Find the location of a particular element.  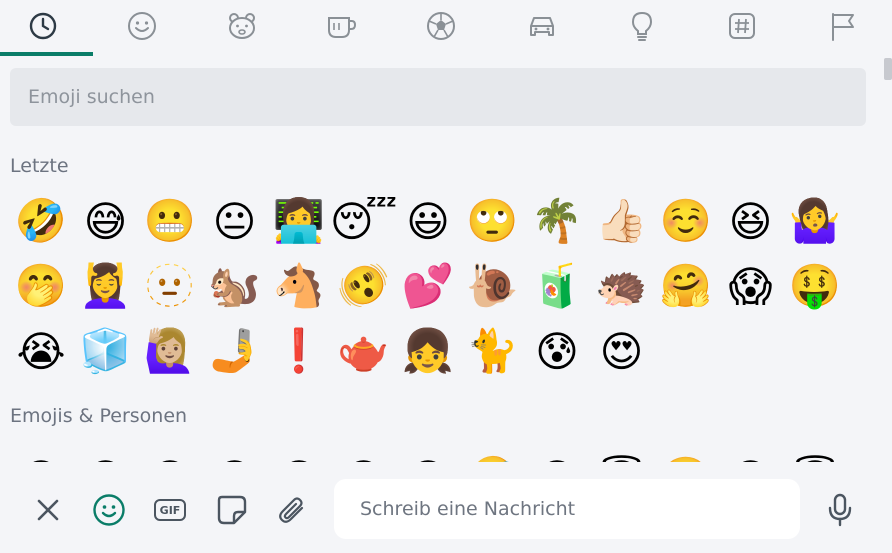

message-placeholder: Schreib eine Nachricht is located at coordinates (468, 509).